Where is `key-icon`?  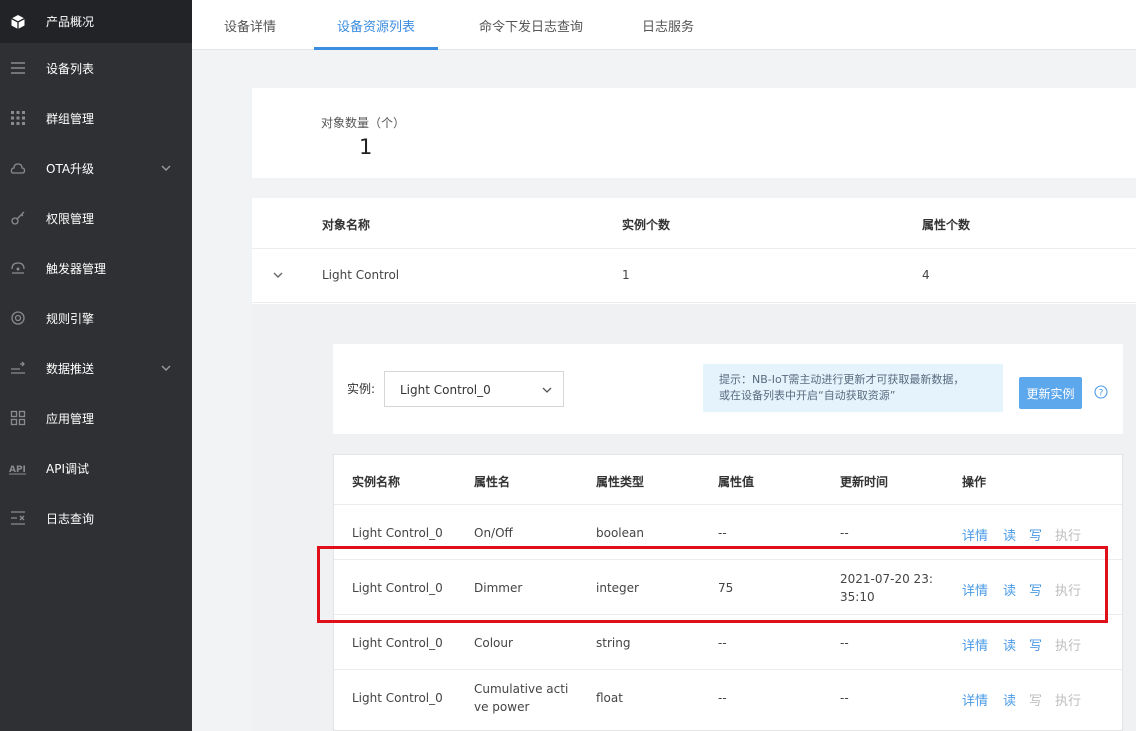
key-icon is located at coordinates (18, 218).